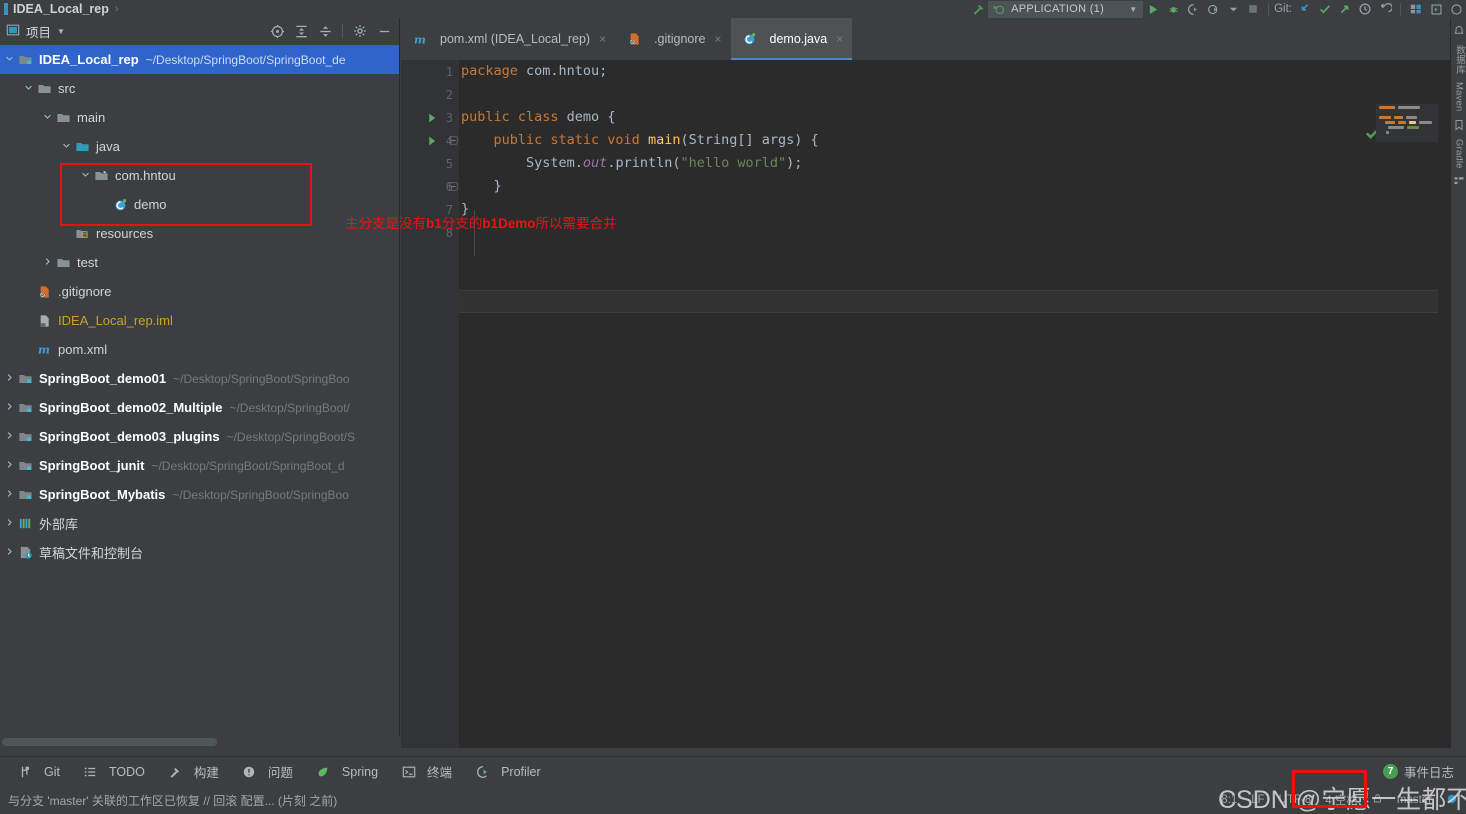 The image size is (1466, 814). I want to click on run-with-coverage-icon, so click(1193, 9).